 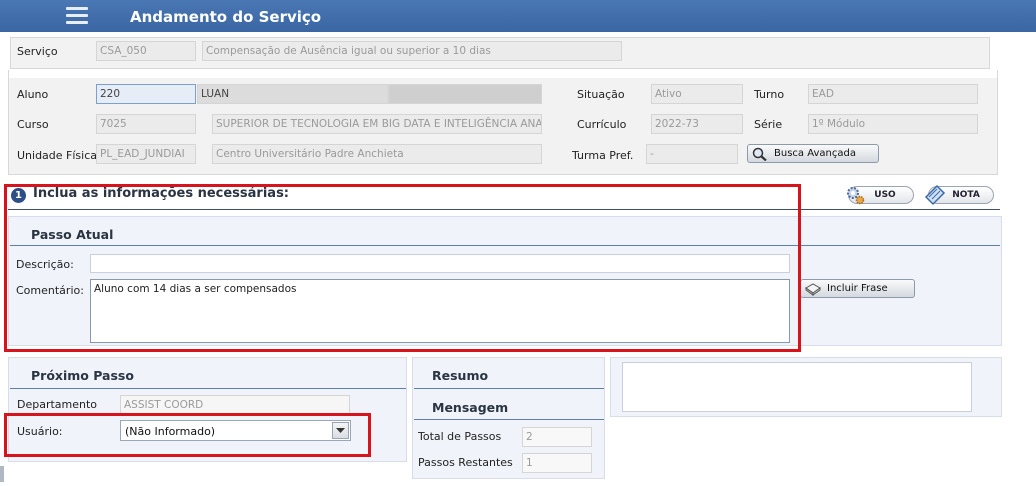 What do you see at coordinates (460, 375) in the screenshot?
I see `resumo-title: Resumo` at bounding box center [460, 375].